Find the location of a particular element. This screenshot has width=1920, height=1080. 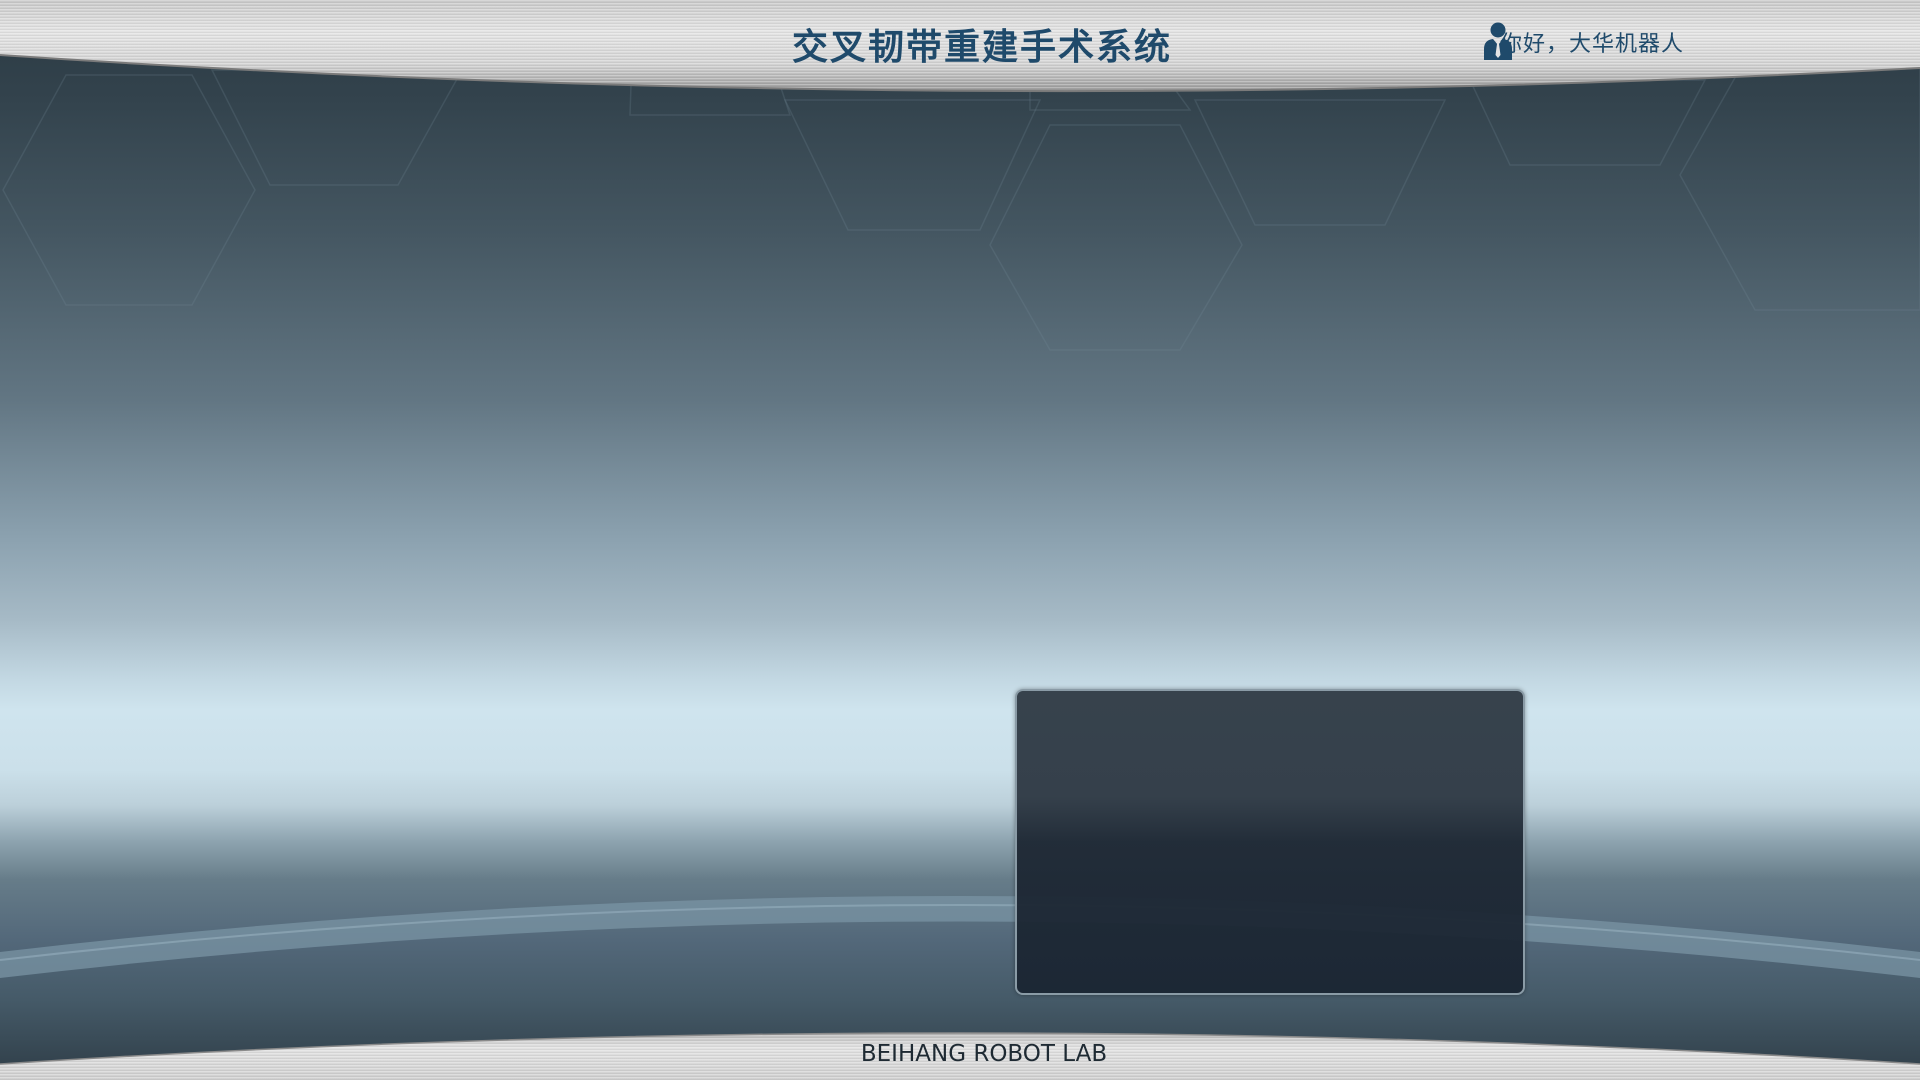

user-info: 你好，大华机器人 is located at coordinates (1582, 42).